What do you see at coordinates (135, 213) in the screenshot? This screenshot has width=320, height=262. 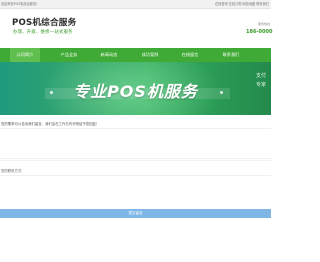 I see `submit-button: 提交留言` at bounding box center [135, 213].